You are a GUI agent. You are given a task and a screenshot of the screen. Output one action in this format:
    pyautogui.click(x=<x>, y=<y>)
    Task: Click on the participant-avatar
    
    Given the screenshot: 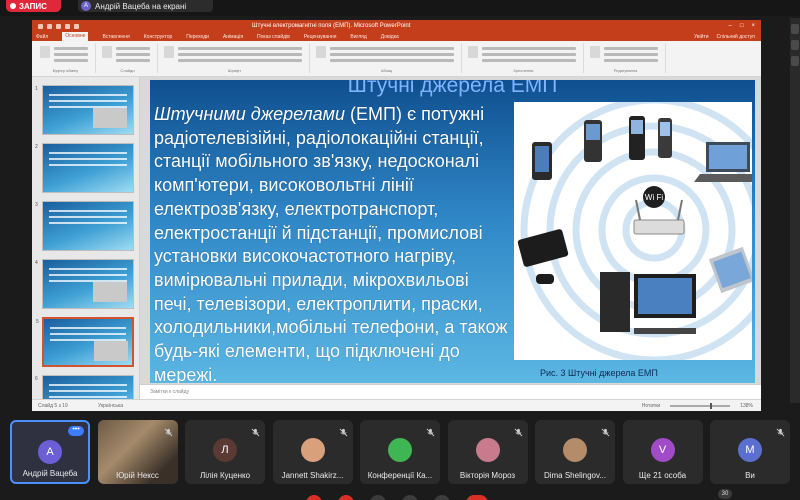 What is the action you would take?
    pyautogui.click(x=575, y=450)
    